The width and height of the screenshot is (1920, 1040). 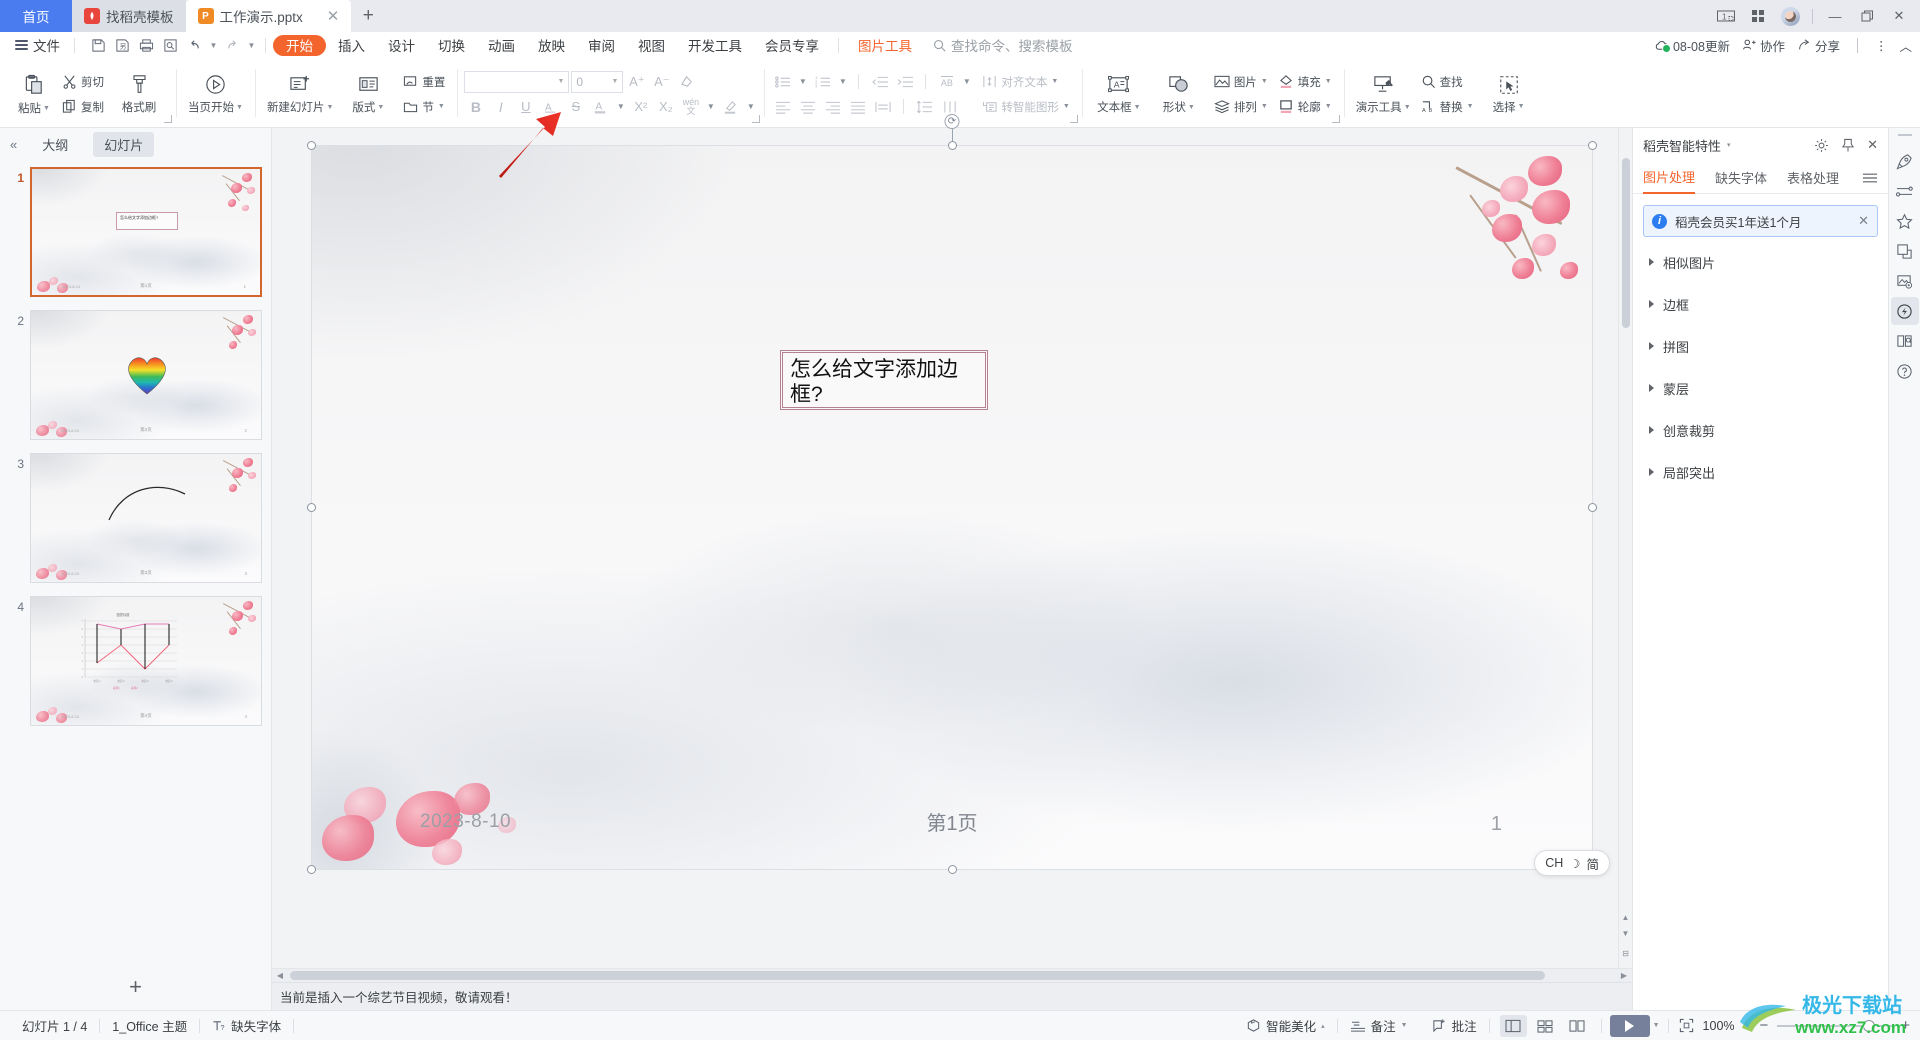 What do you see at coordinates (475, 107) in the screenshot?
I see `bold-button: B` at bounding box center [475, 107].